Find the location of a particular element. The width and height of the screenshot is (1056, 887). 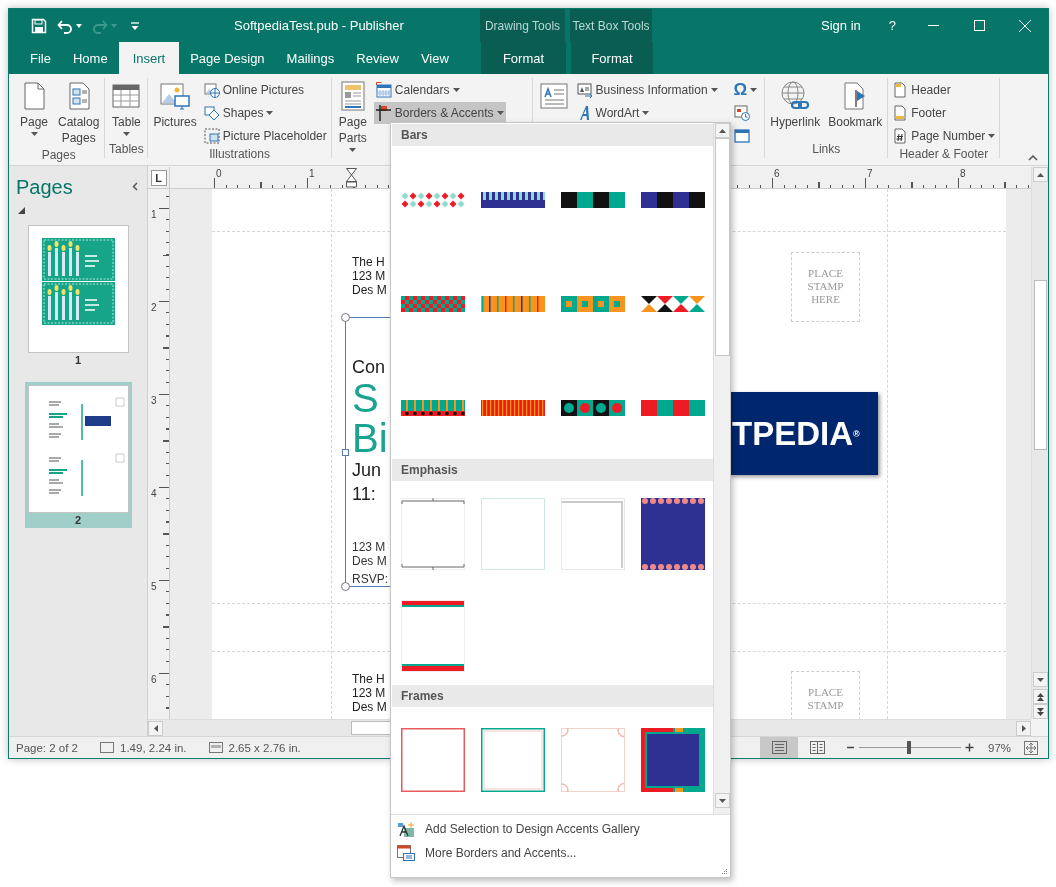

group-label: Tables is located at coordinates (126, 149).